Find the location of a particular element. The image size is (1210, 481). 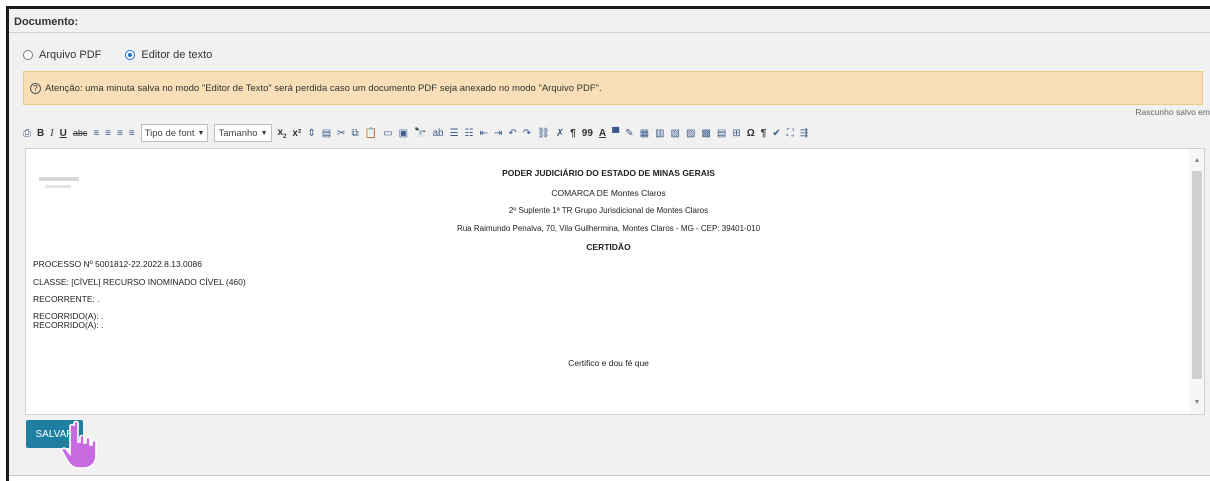

radio-selected-icon is located at coordinates (130, 55).